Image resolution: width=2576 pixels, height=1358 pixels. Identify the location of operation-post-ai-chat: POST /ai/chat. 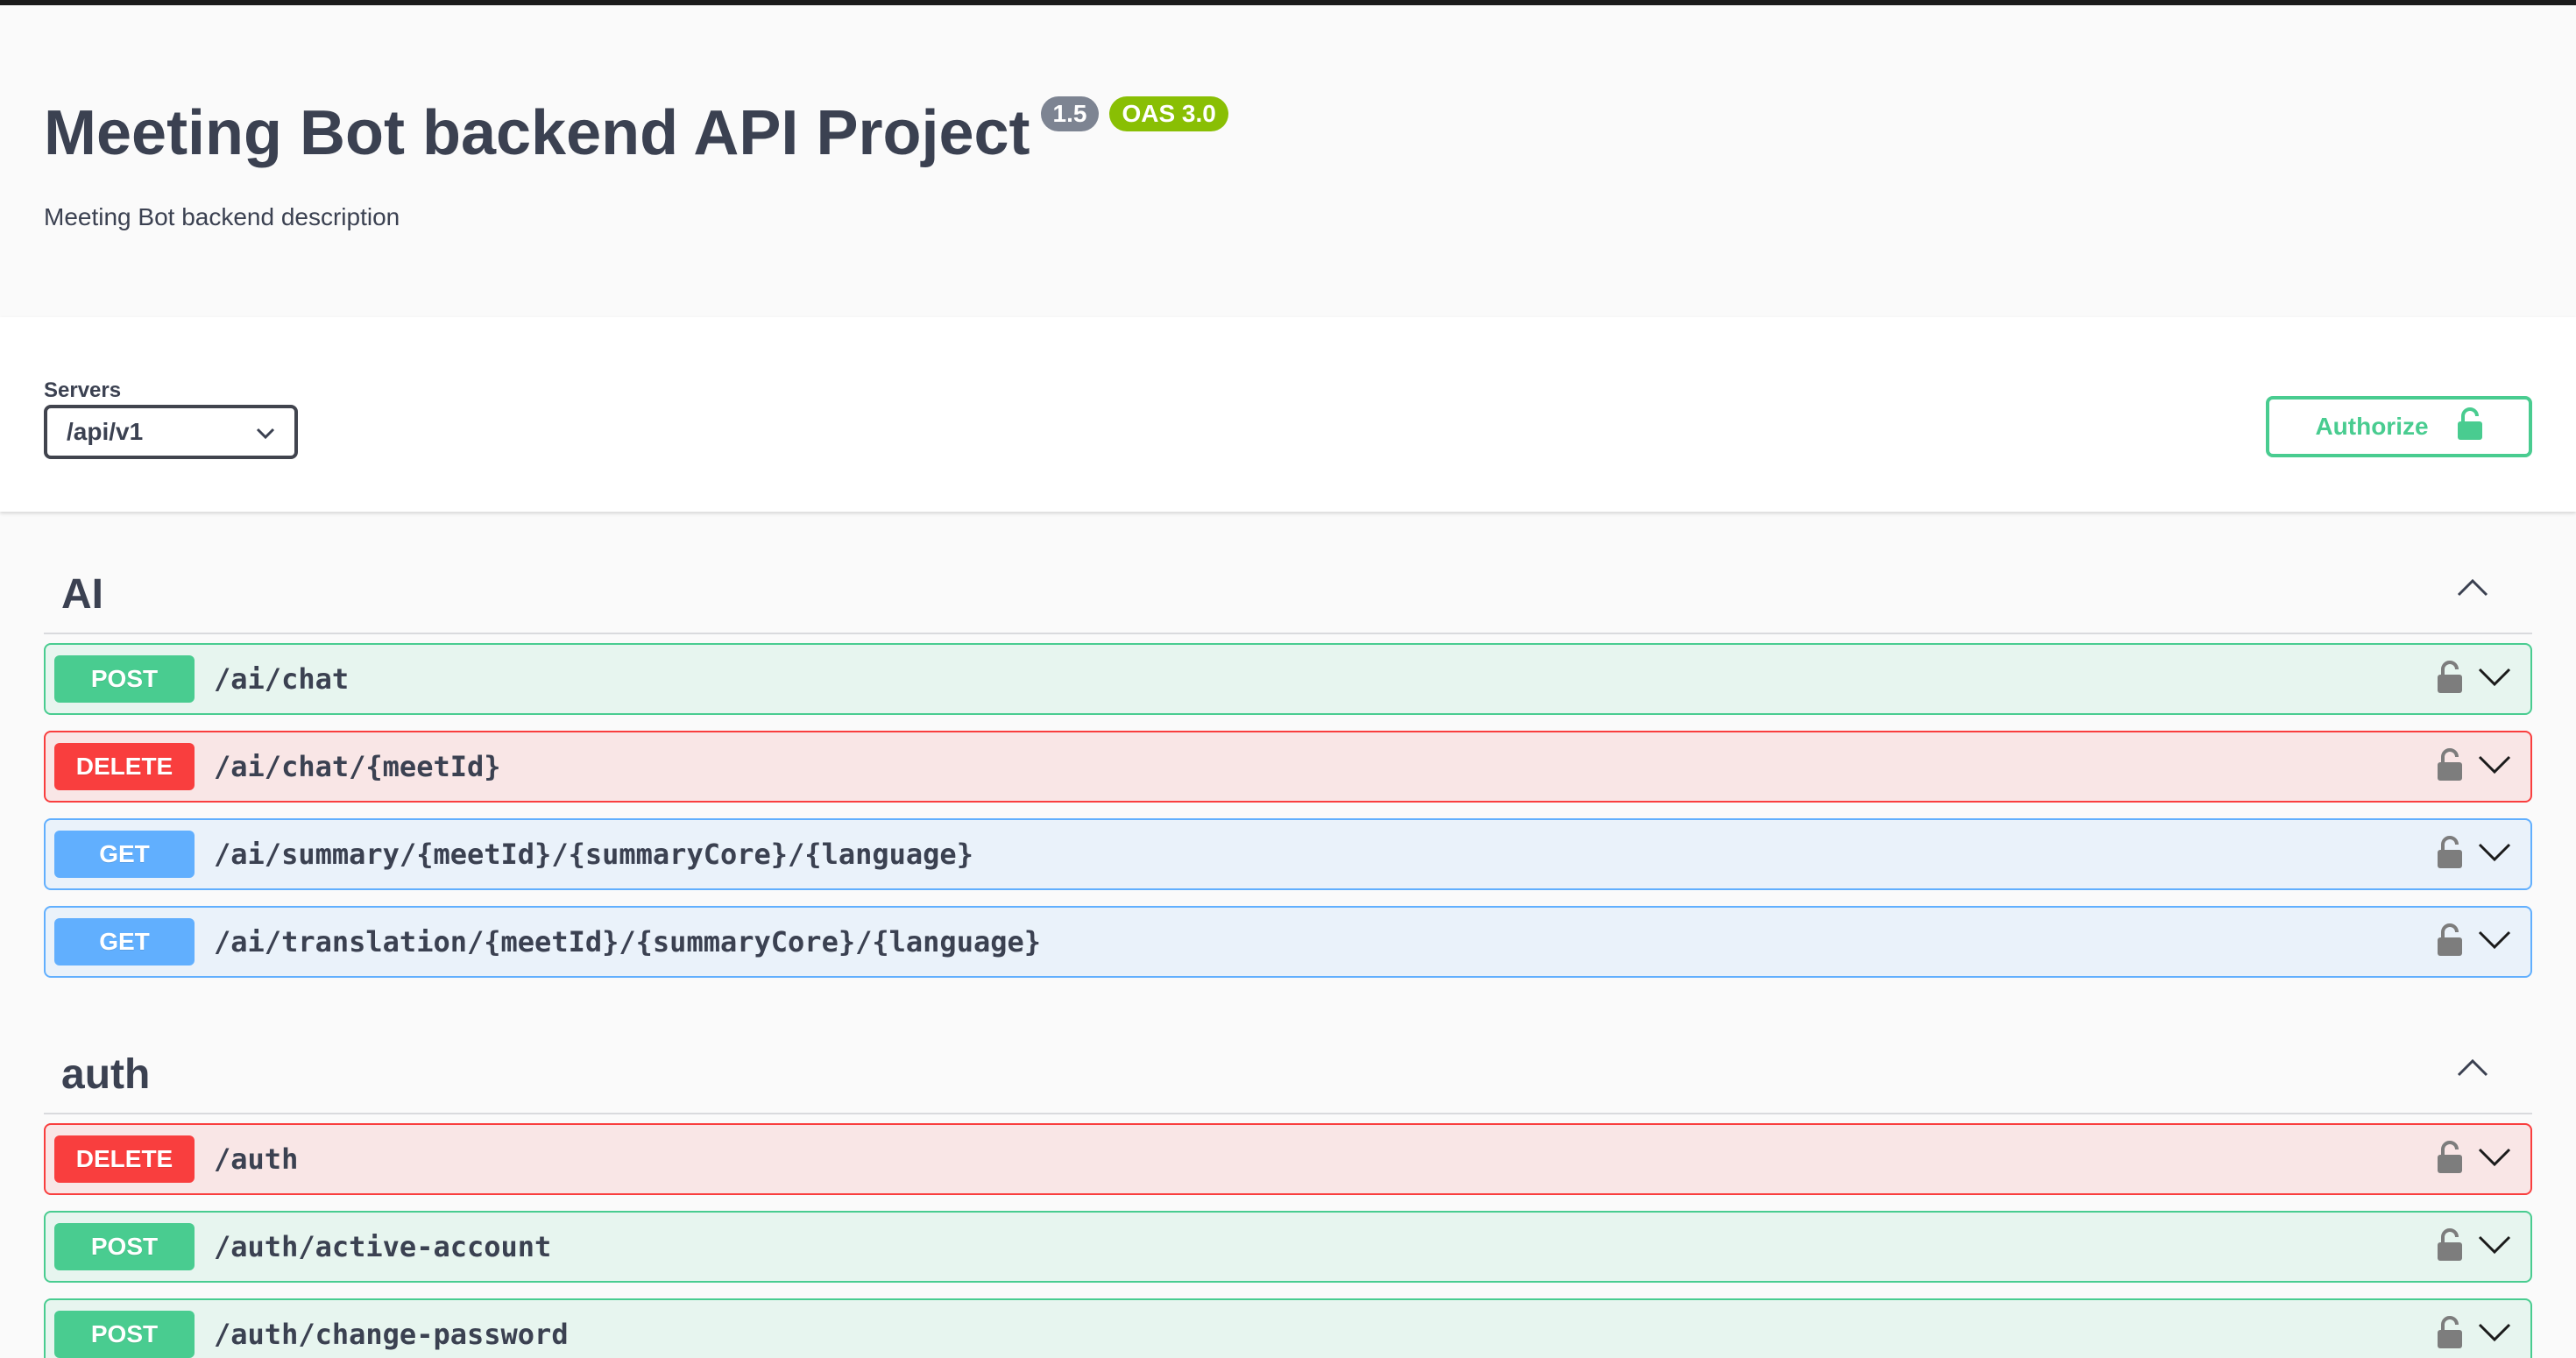
(1288, 679).